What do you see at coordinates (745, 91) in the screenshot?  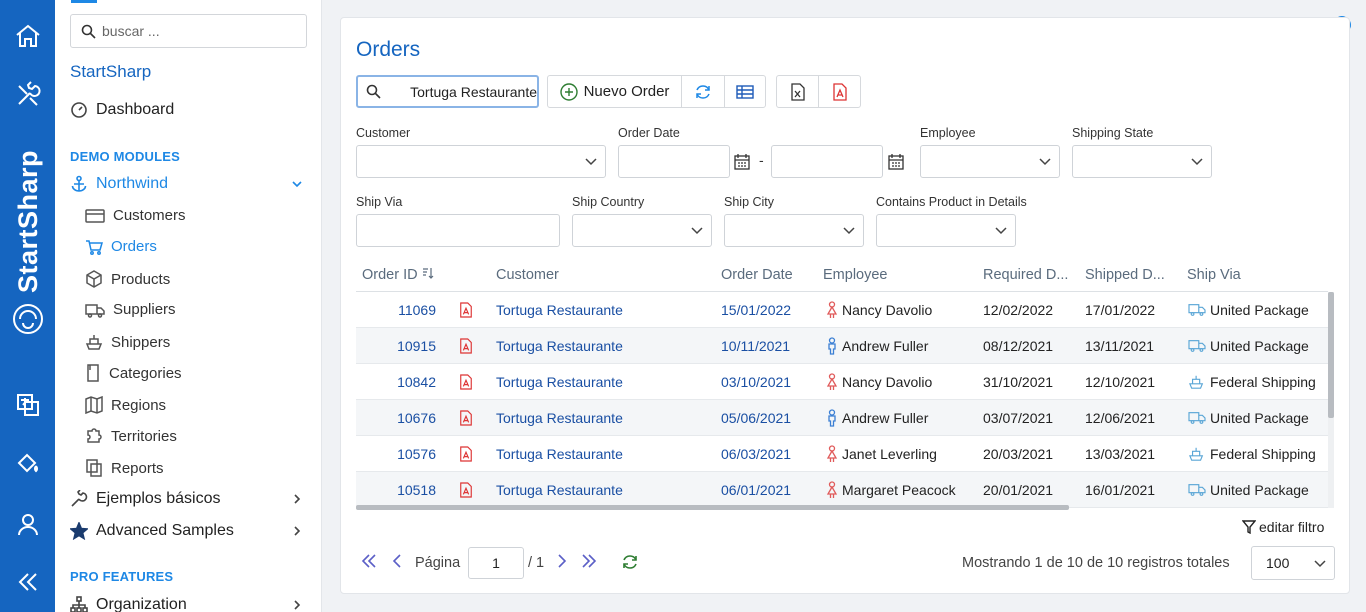 I see `column-picker-button` at bounding box center [745, 91].